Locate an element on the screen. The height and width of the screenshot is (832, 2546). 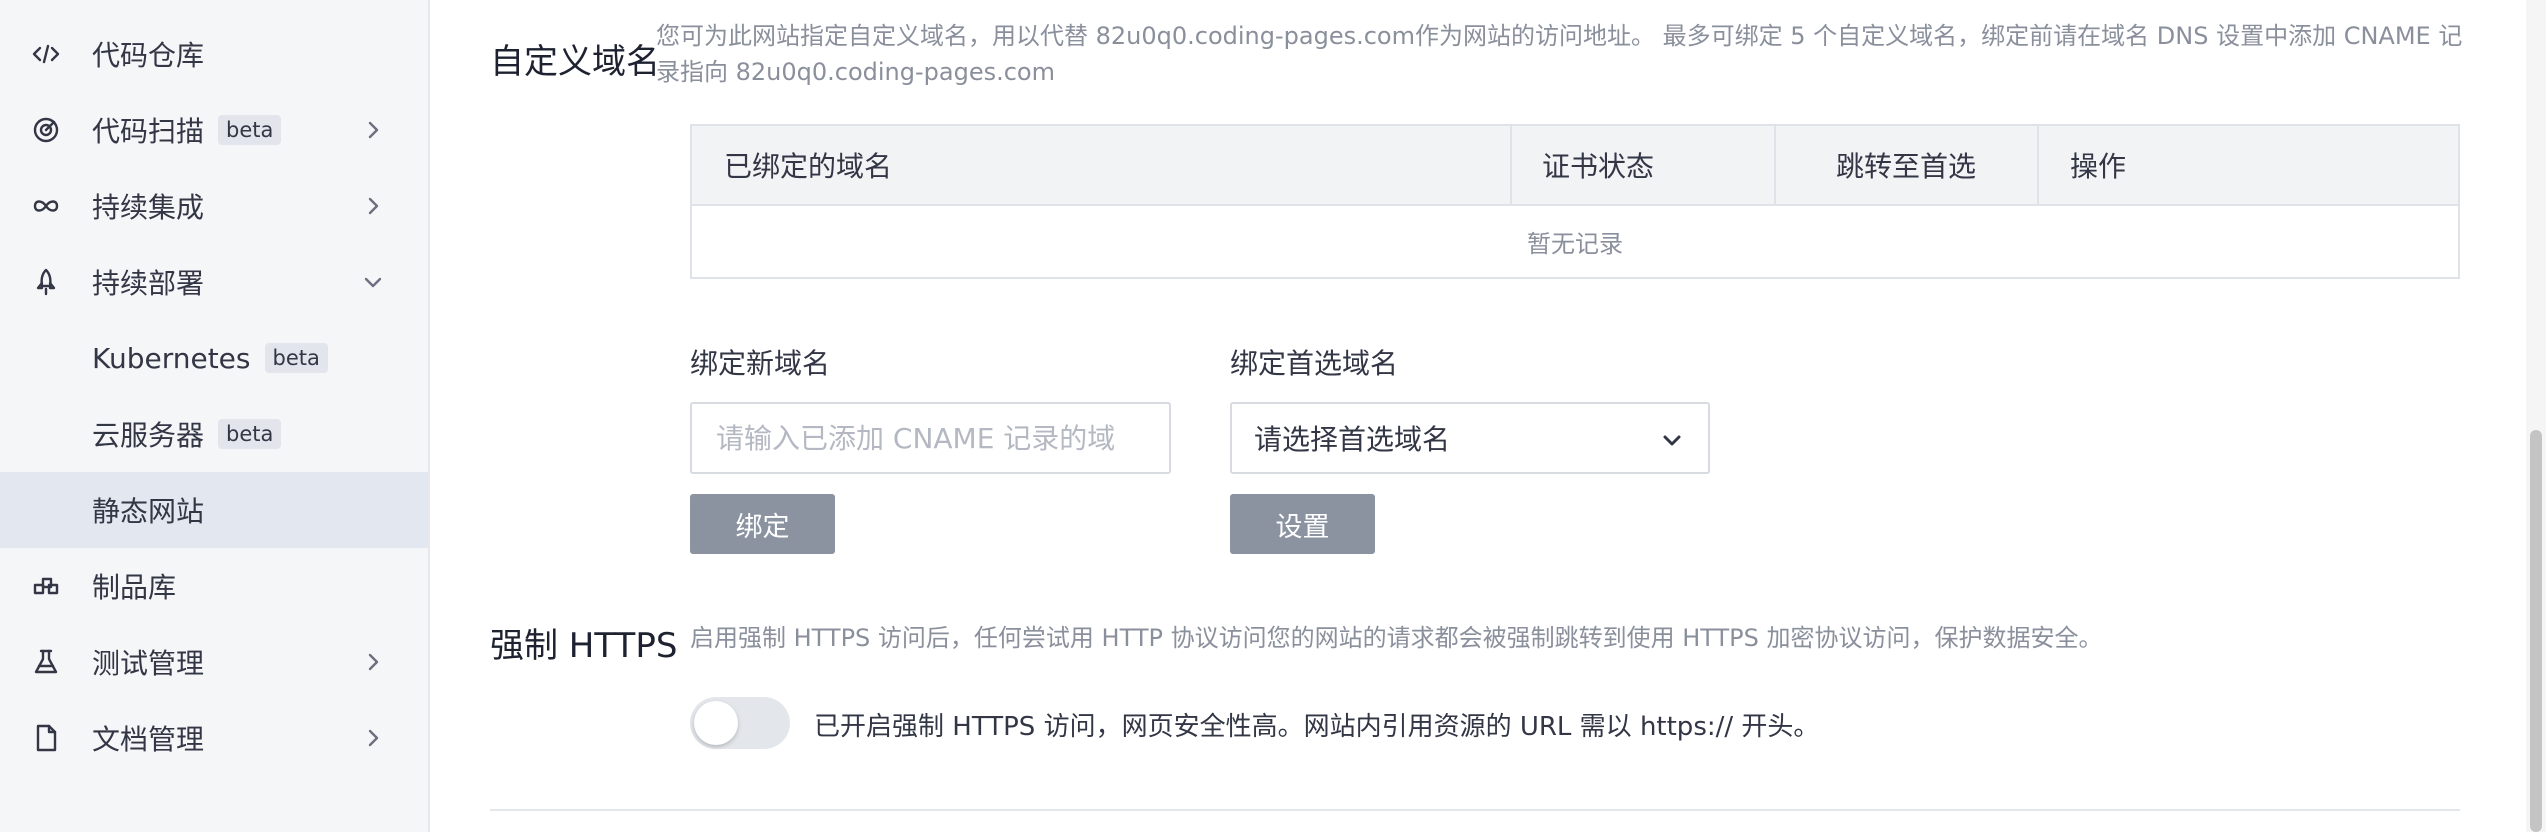
bind-new-domain-label: 绑定新域名 is located at coordinates (760, 363).